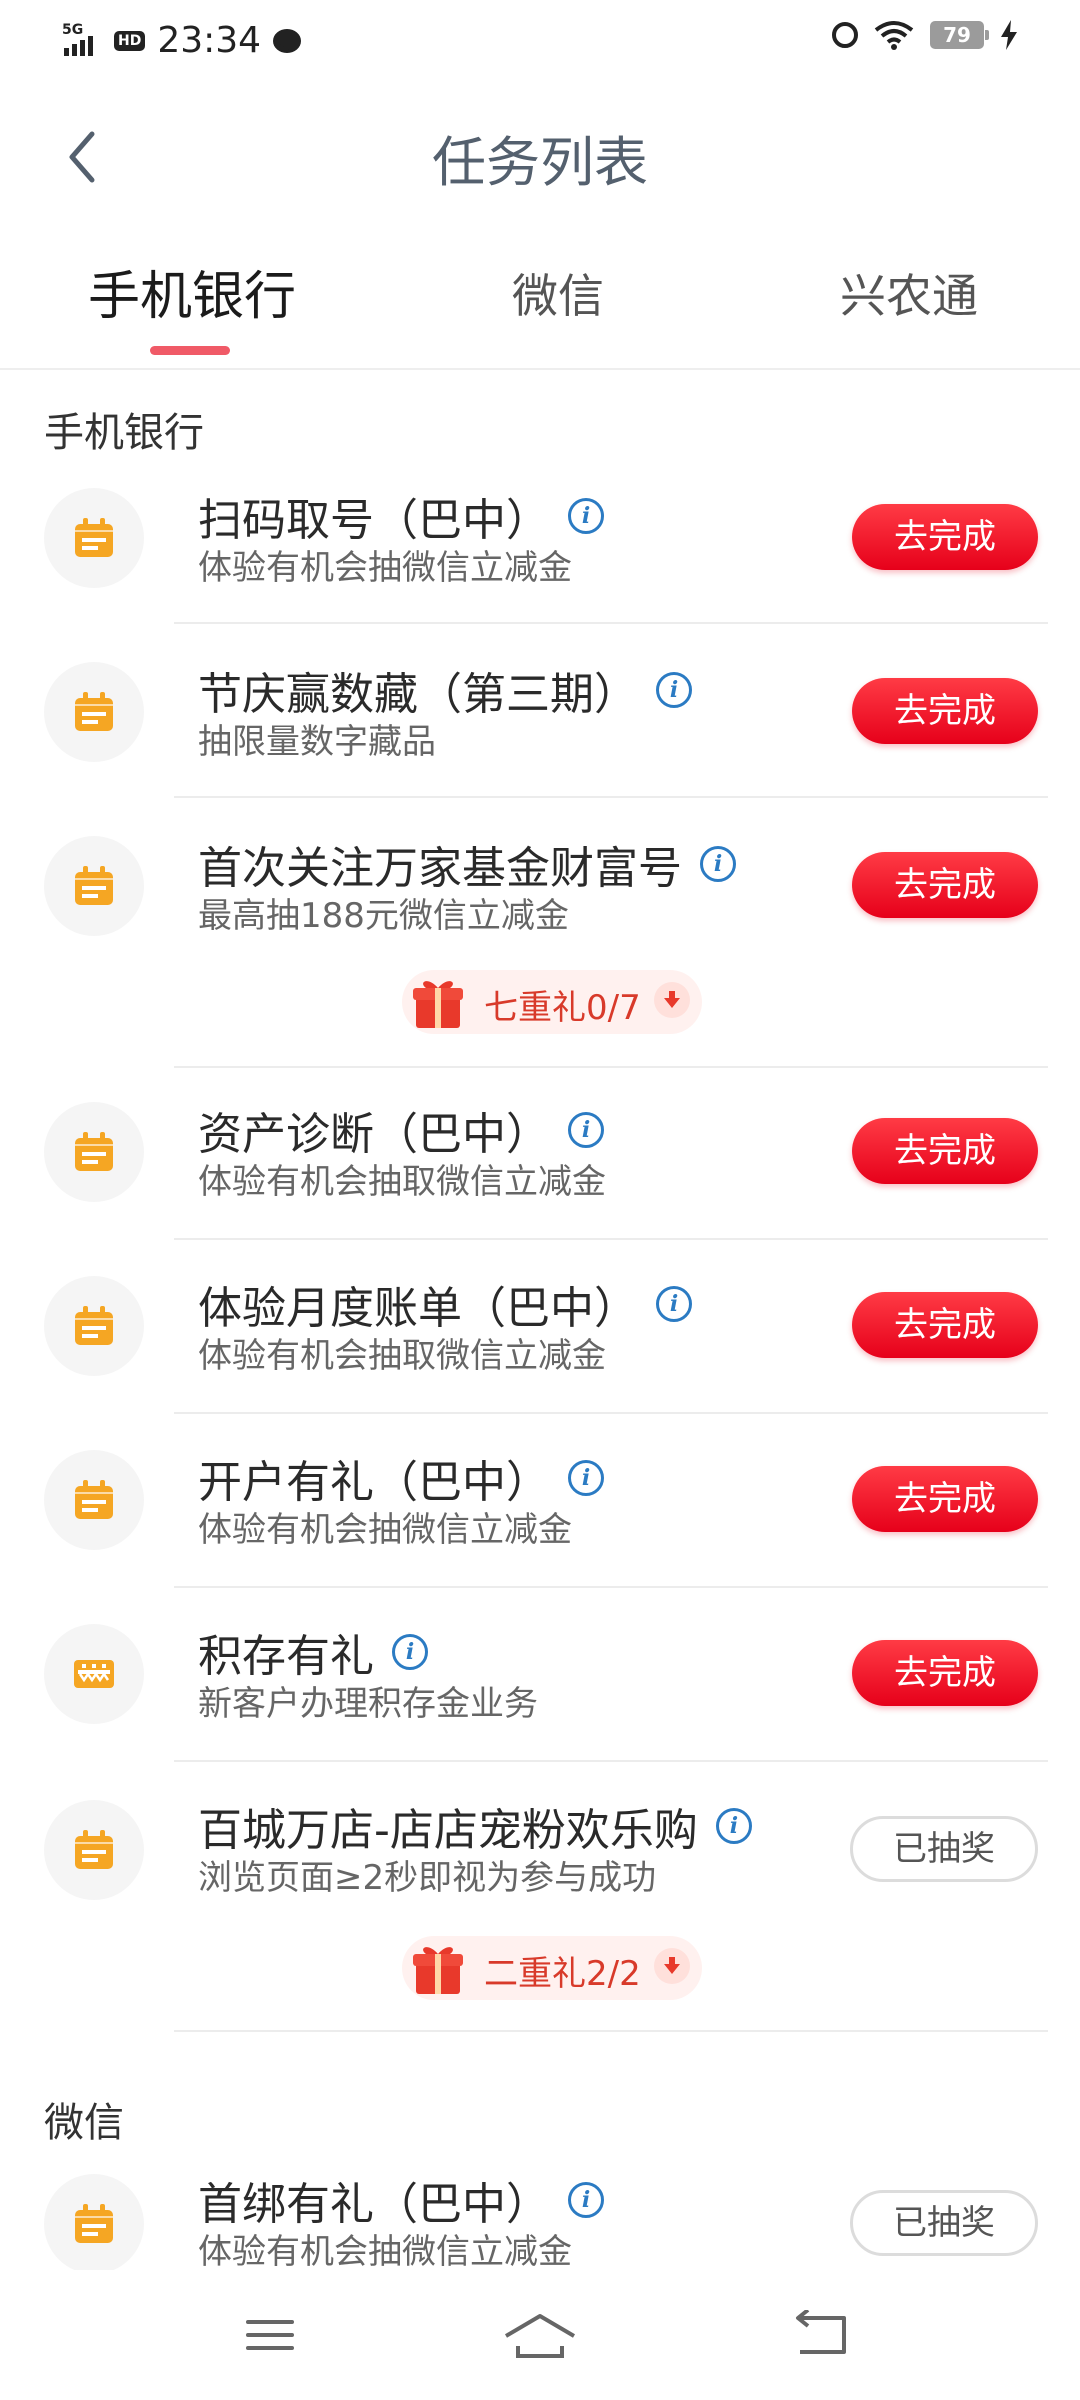  I want to click on task-name-text: 首绑有礼（巴中）, so click(374, 2204).